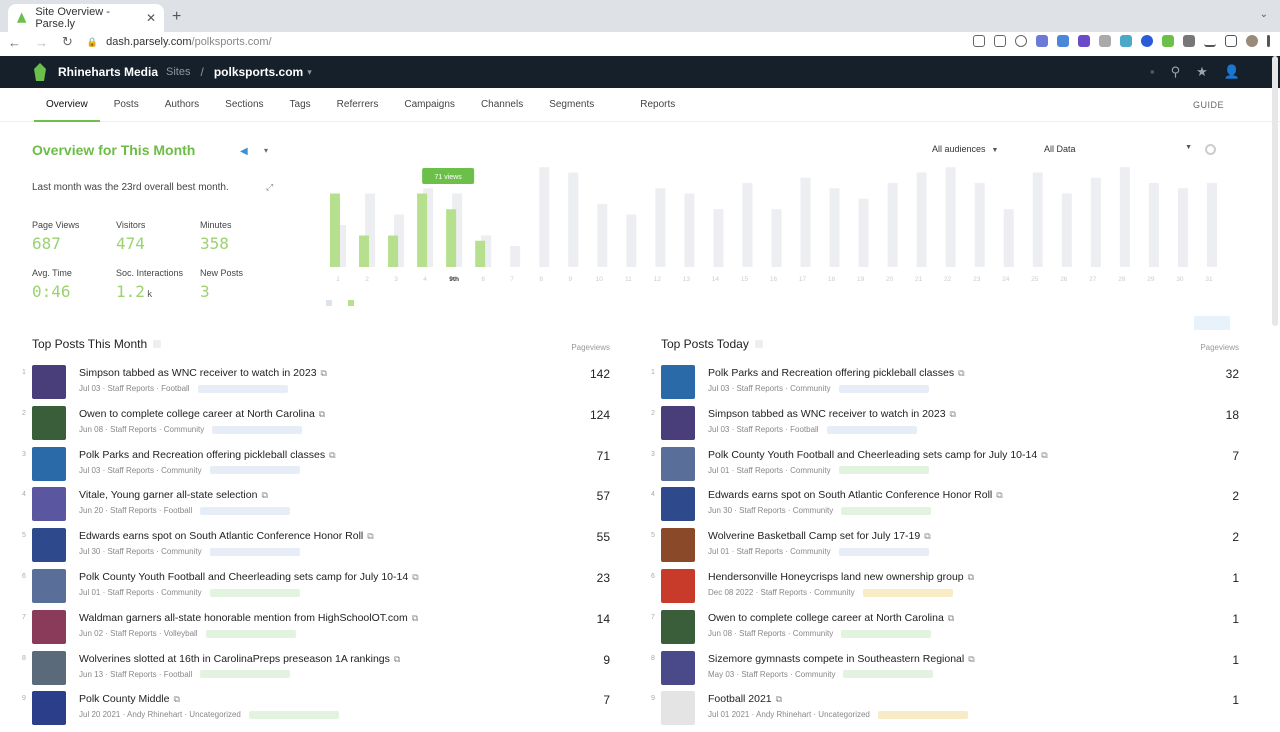 This screenshot has height=732, width=1280. Describe the element at coordinates (1021, 41) in the screenshot. I see `bookmark-star-icon` at that location.